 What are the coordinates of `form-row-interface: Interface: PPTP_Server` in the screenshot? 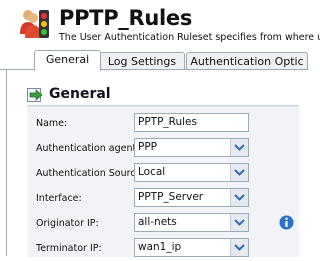 It's located at (163, 198).